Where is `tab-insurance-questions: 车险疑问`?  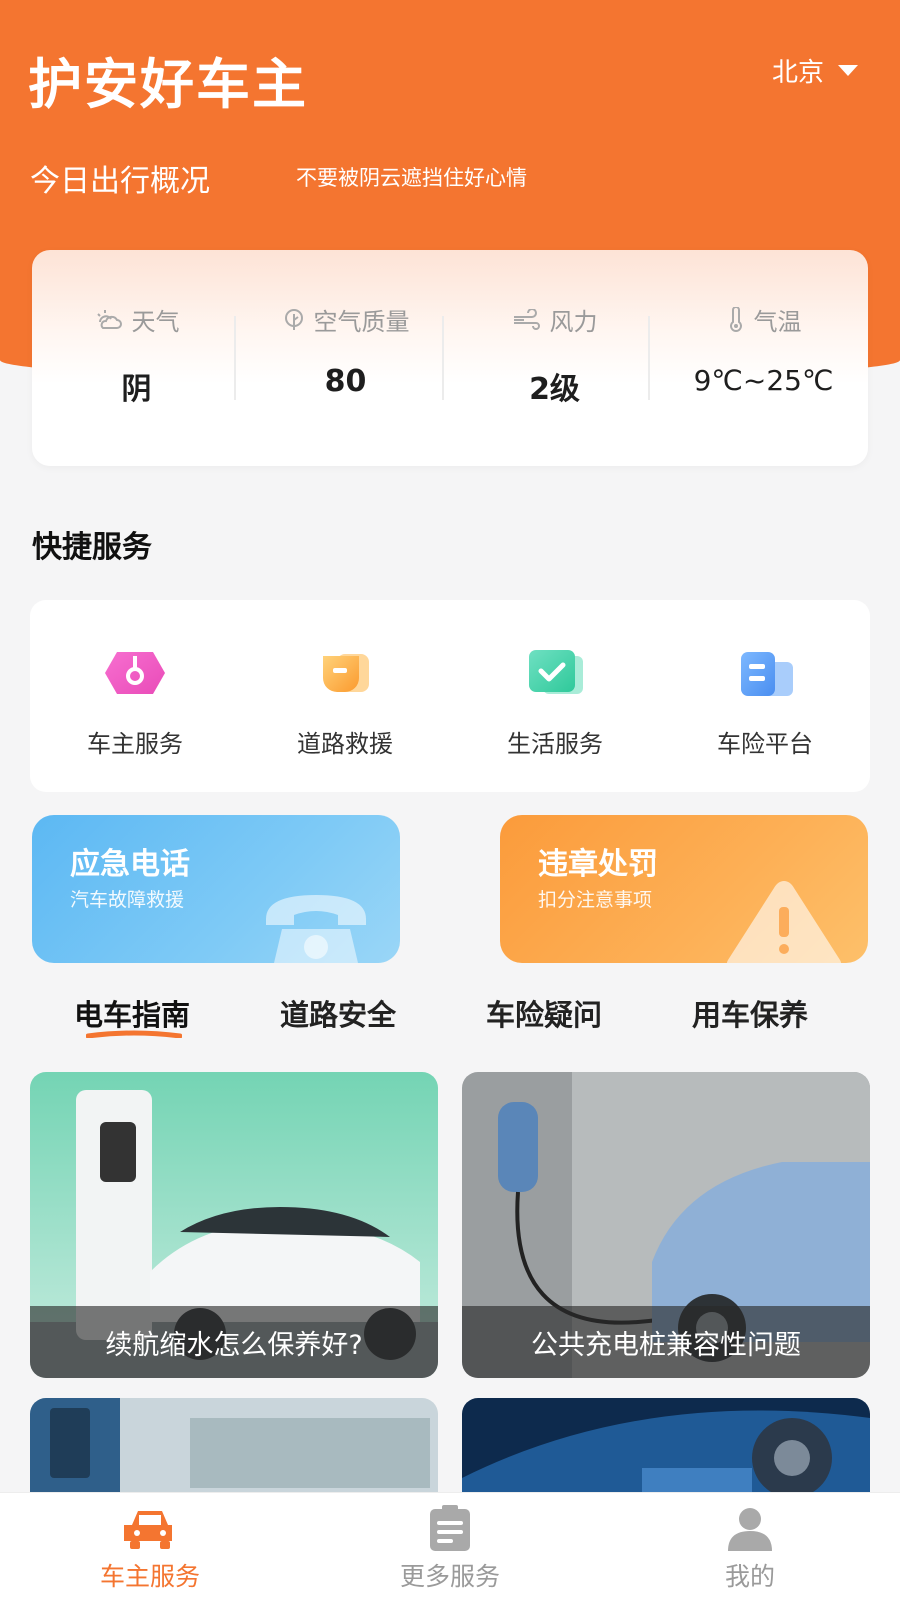 tab-insurance-questions: 车险疑问 is located at coordinates (544, 1013).